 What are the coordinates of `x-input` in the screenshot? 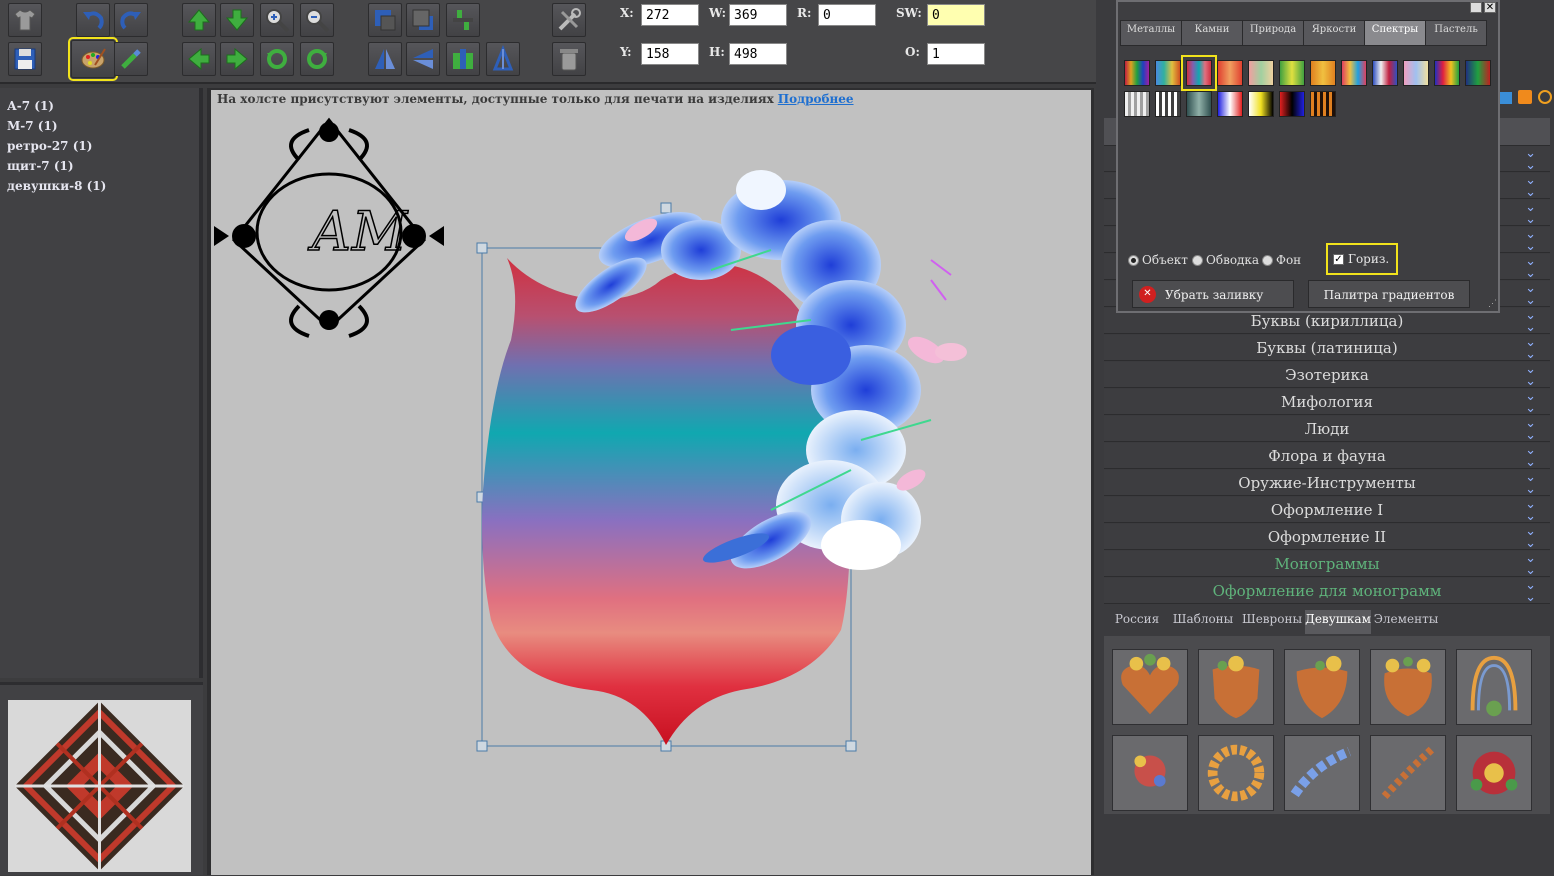 It's located at (670, 15).